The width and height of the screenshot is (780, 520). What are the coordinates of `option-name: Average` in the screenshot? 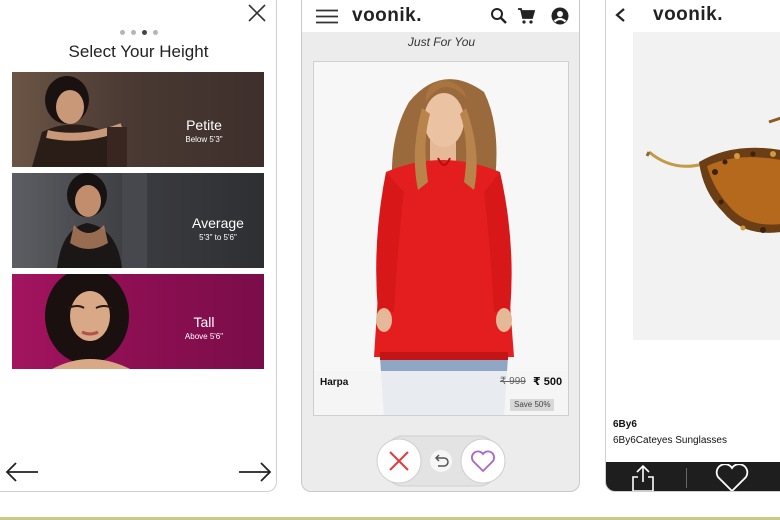 It's located at (218, 223).